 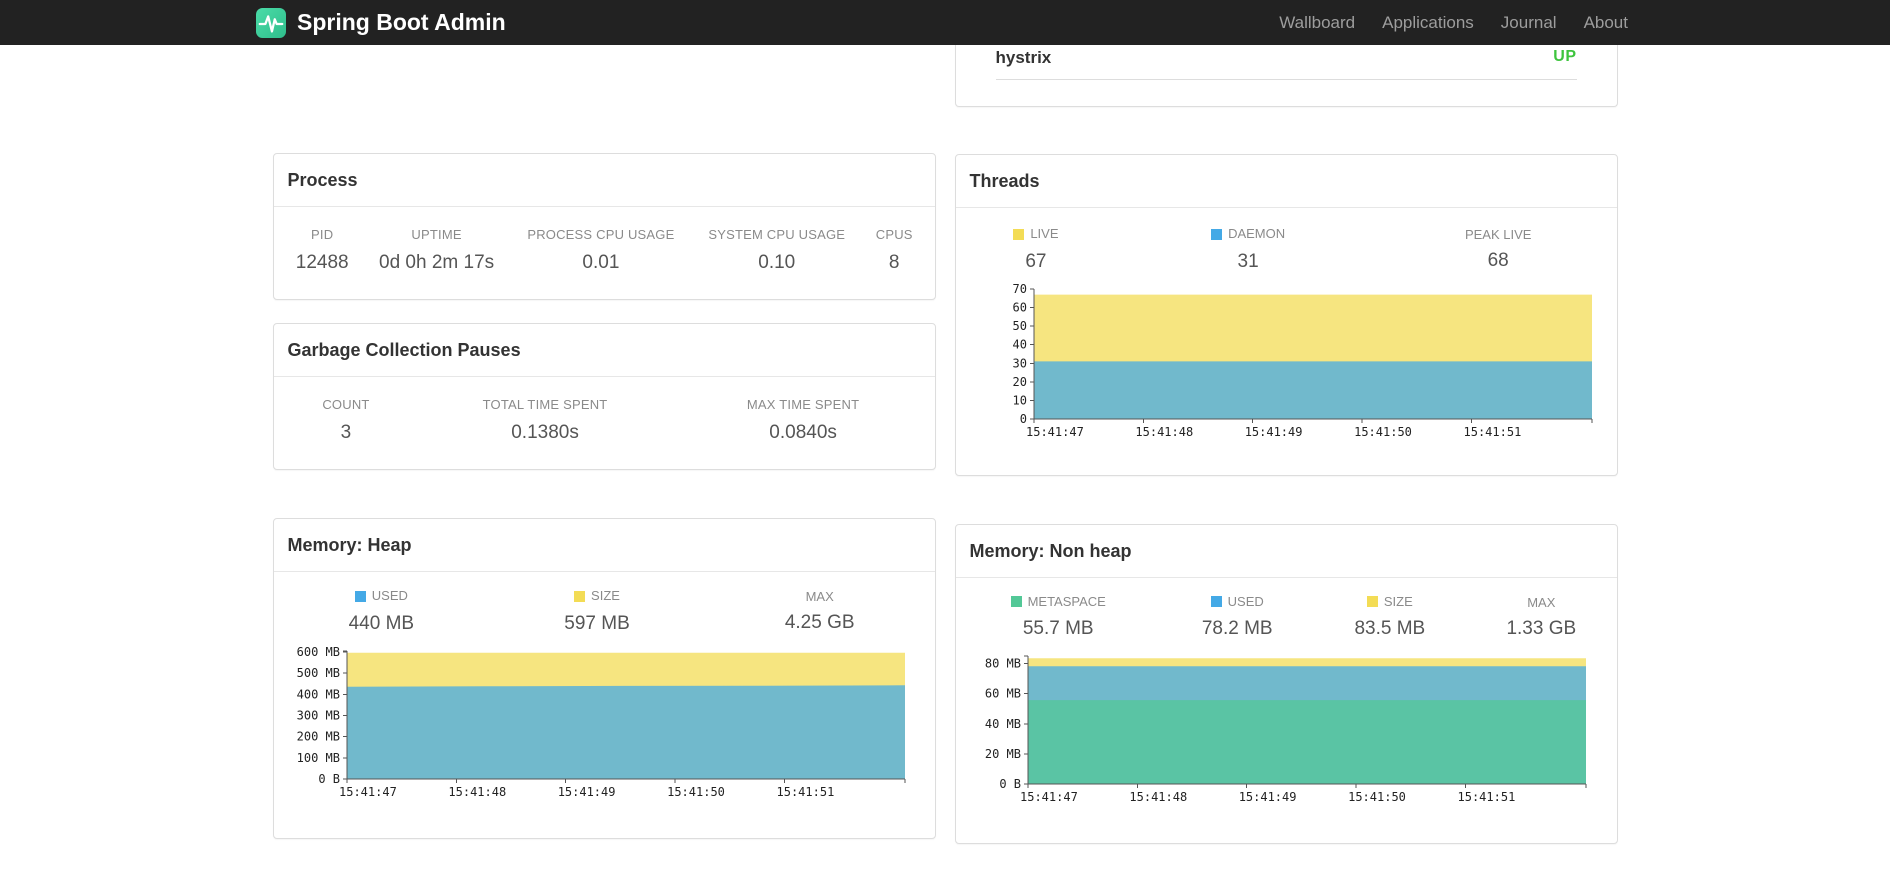 What do you see at coordinates (1529, 22) in the screenshot?
I see `nav-link-journal: Journal` at bounding box center [1529, 22].